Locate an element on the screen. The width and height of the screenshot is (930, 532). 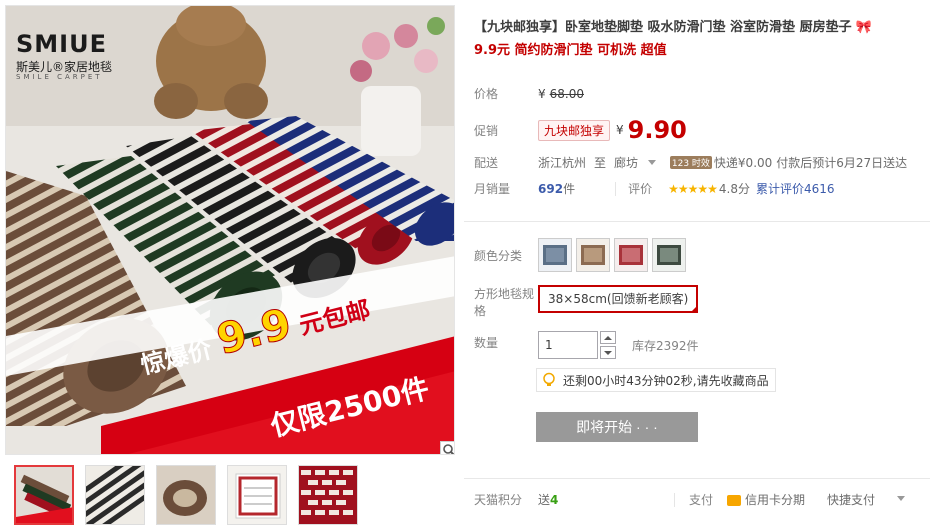
brand-wordmark: SMIUE is located at coordinates (61, 44).